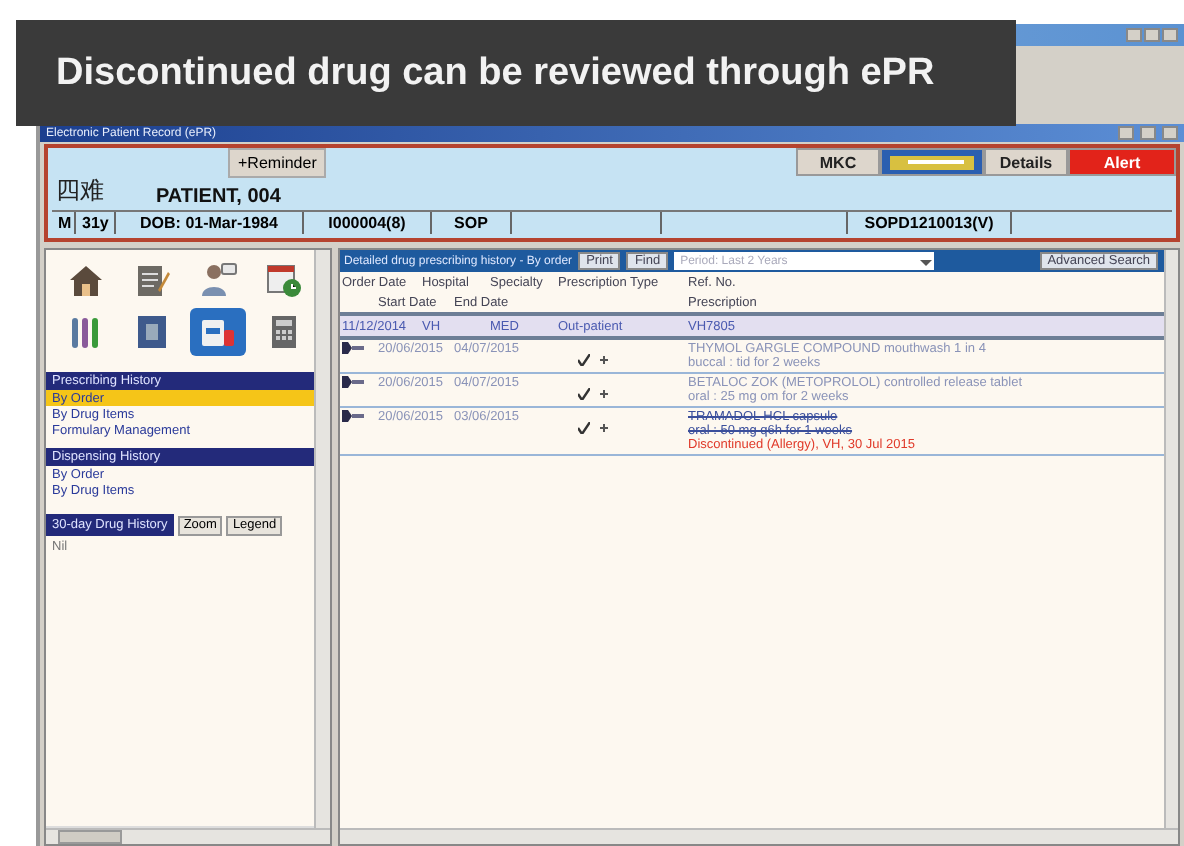 The width and height of the screenshot is (1184, 846). I want to click on patient-info: M, so click(64, 223).